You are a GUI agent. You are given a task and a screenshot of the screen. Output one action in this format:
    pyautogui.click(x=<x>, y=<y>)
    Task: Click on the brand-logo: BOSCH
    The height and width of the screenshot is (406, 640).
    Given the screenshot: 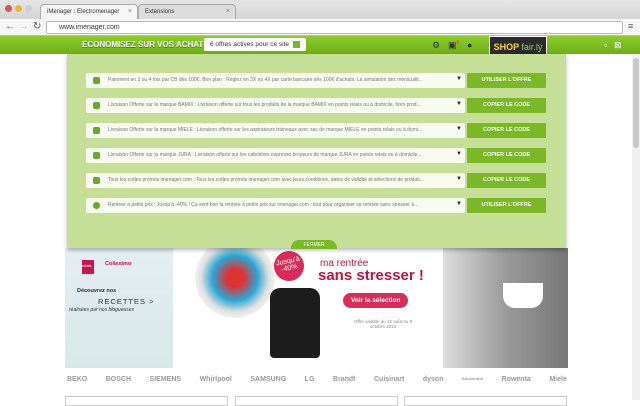 What is the action you would take?
    pyautogui.click(x=118, y=379)
    